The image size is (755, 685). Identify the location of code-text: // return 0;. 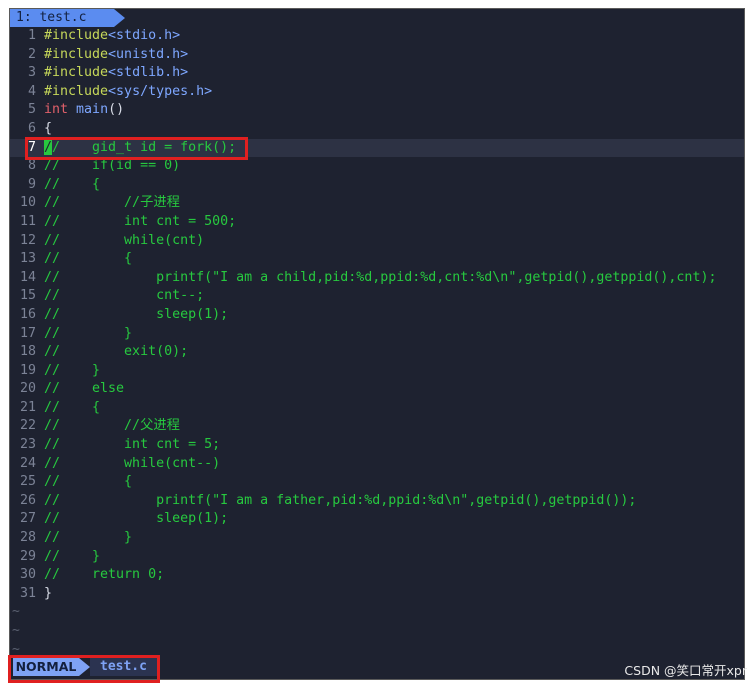
(100, 575).